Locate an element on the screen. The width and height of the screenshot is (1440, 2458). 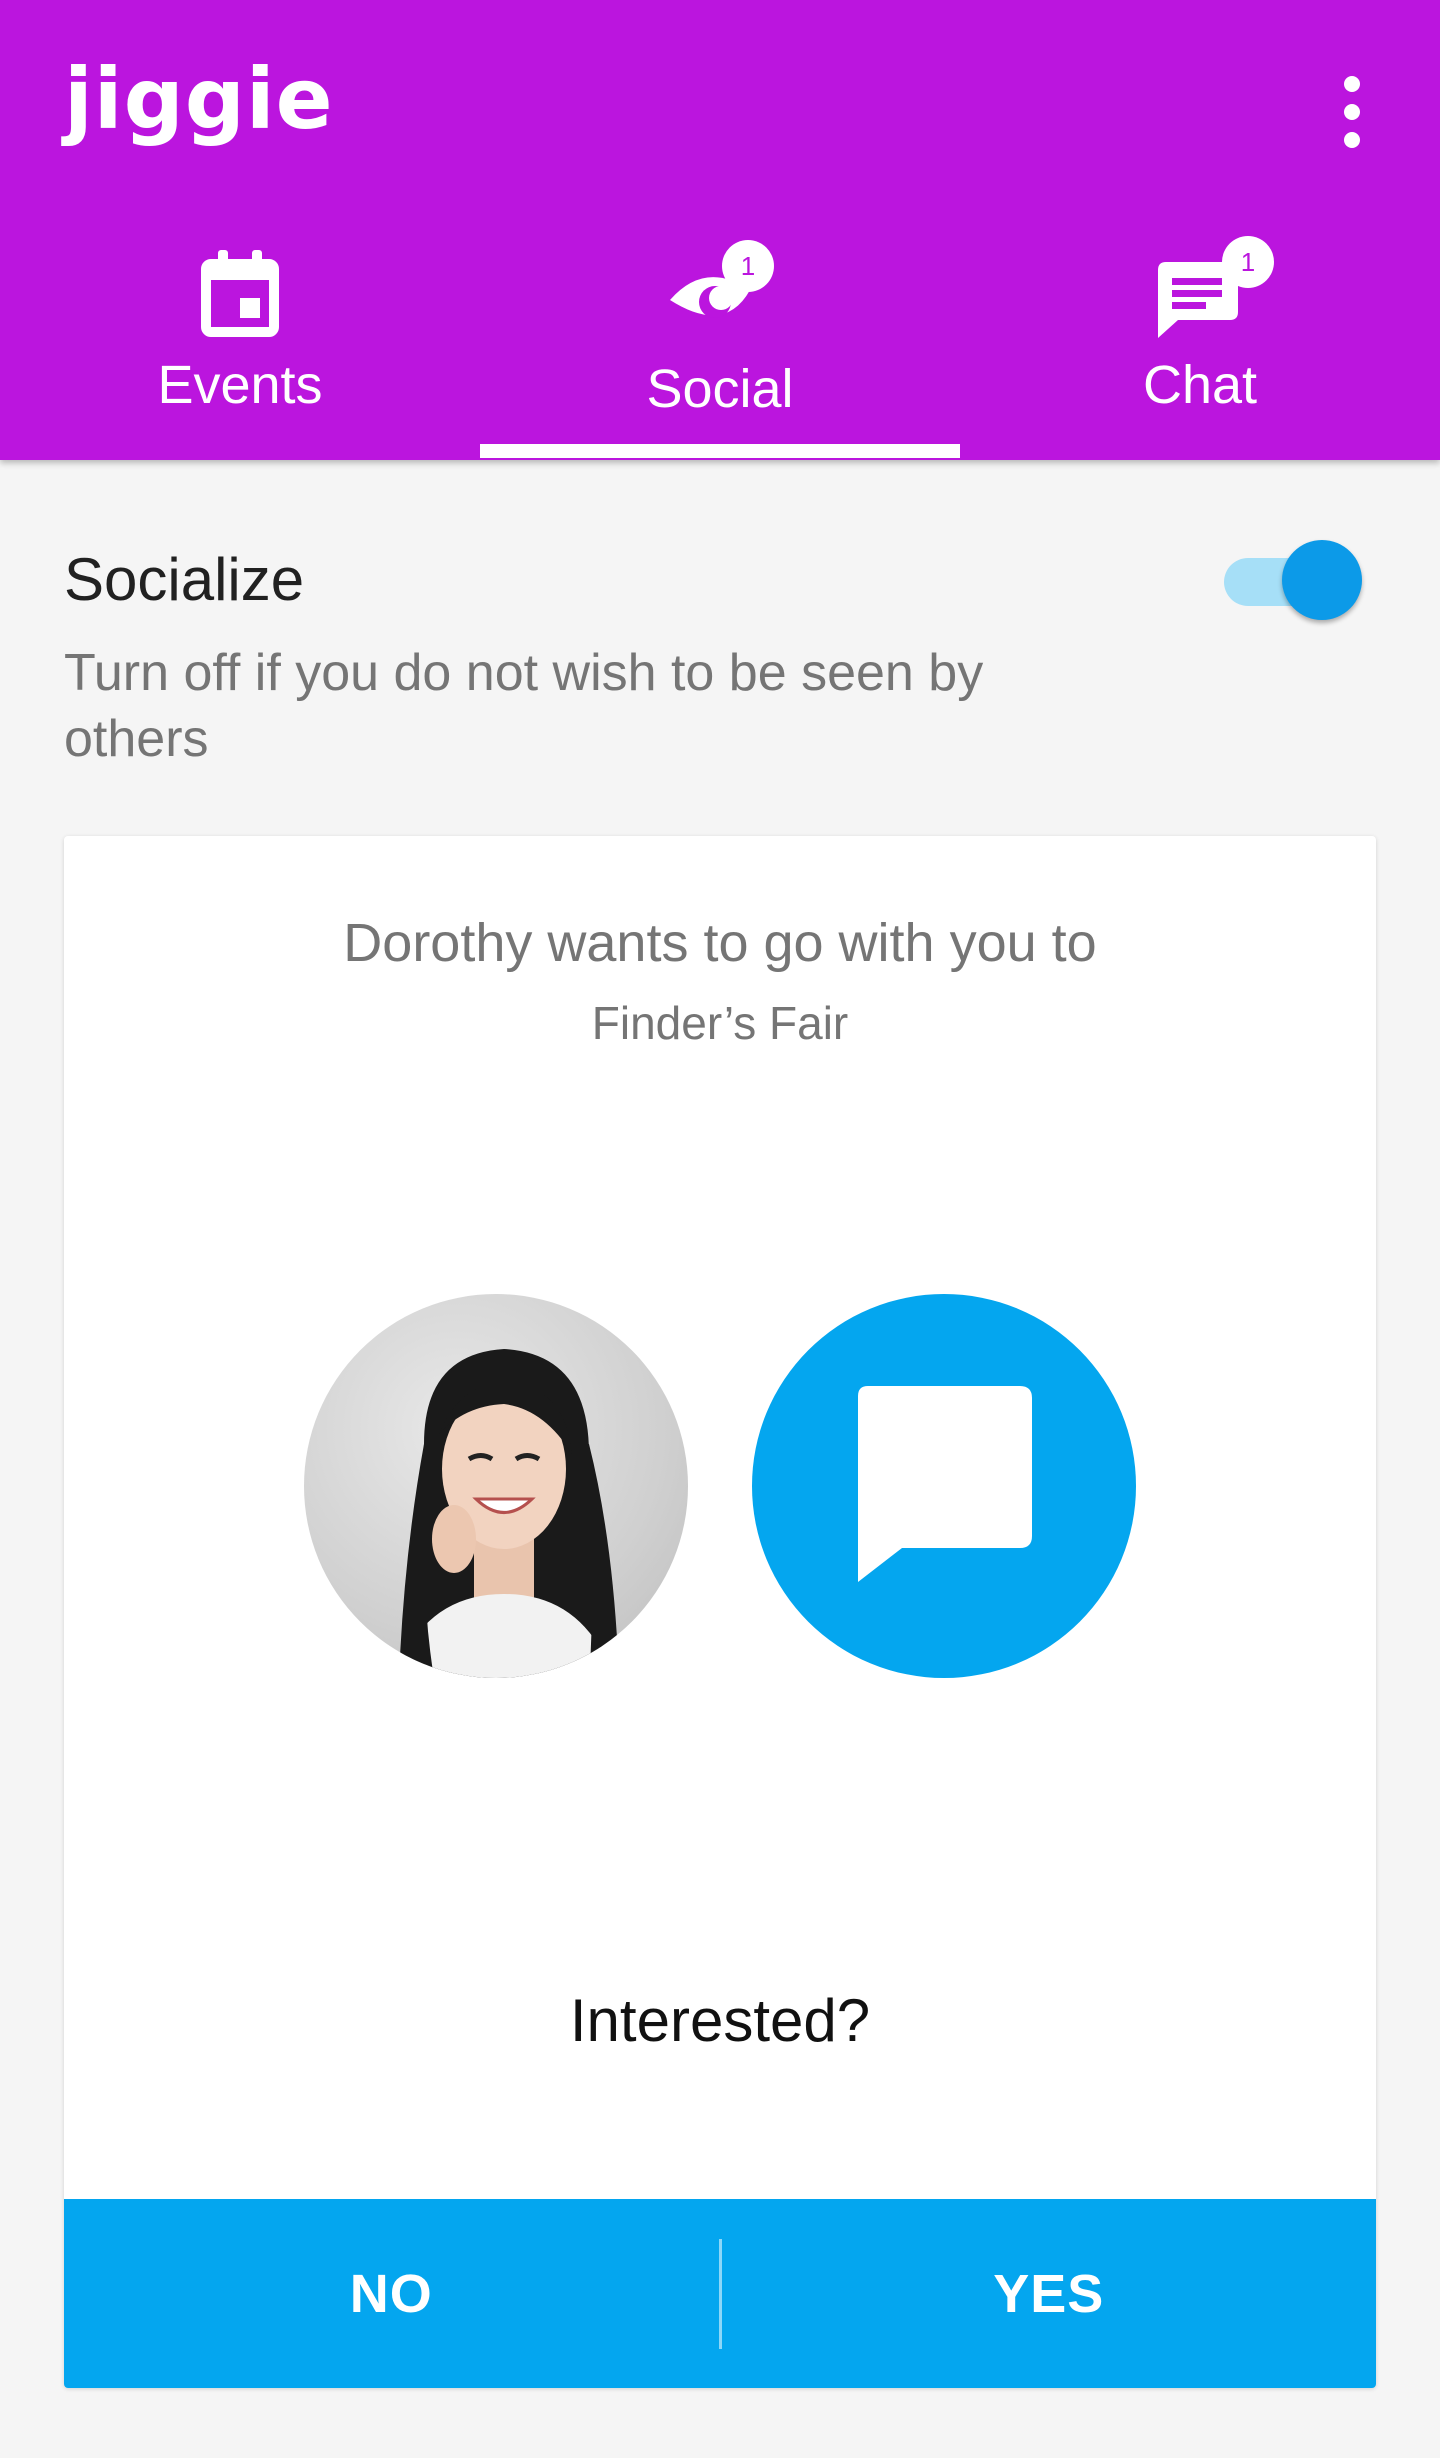
action-bar: NO YES is located at coordinates (720, 2293).